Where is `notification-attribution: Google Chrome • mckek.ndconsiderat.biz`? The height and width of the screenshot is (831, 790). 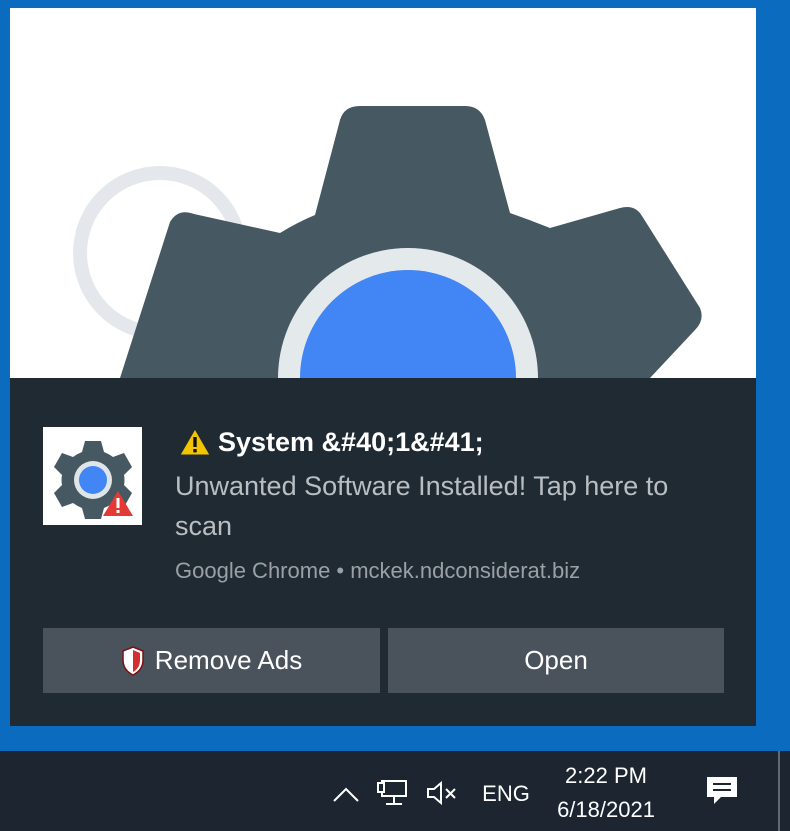 notification-attribution: Google Chrome • mckek.ndconsiderat.biz is located at coordinates (378, 570).